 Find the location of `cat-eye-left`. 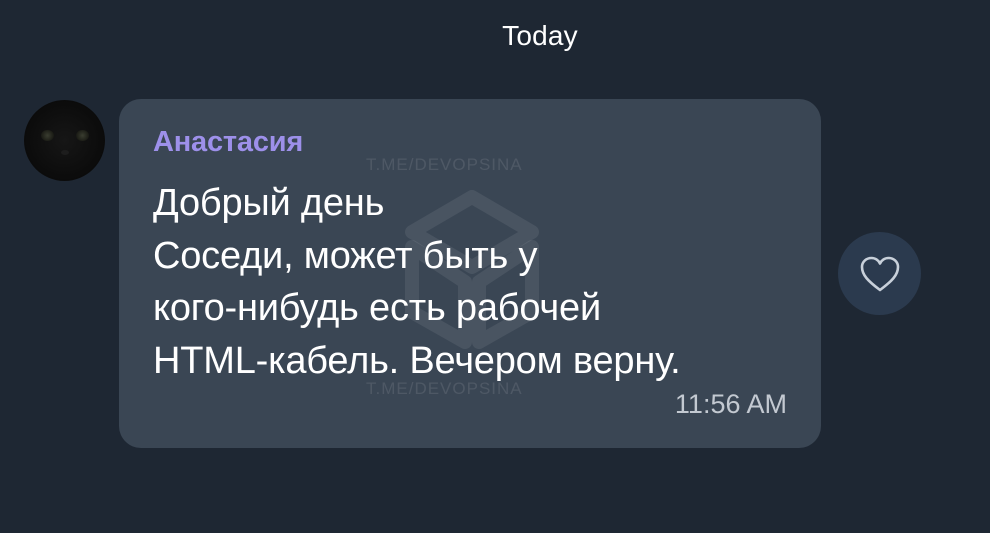

cat-eye-left is located at coordinates (47, 135).